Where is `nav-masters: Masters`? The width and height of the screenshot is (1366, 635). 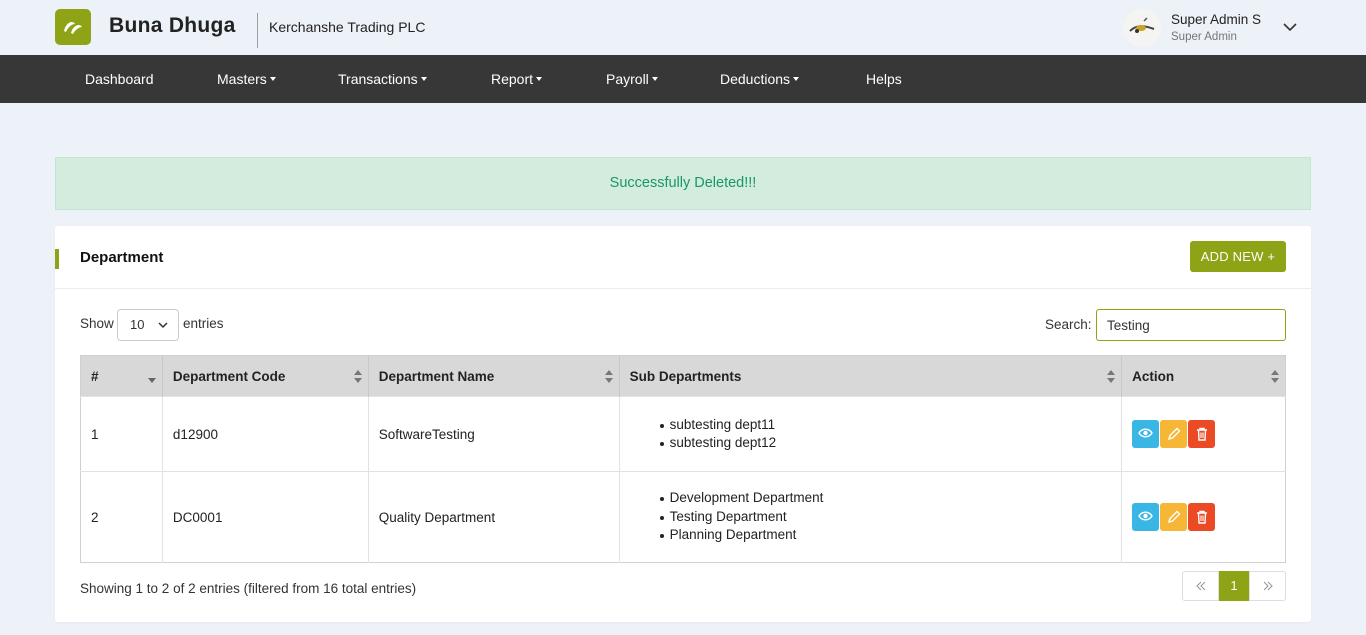 nav-masters: Masters is located at coordinates (246, 79).